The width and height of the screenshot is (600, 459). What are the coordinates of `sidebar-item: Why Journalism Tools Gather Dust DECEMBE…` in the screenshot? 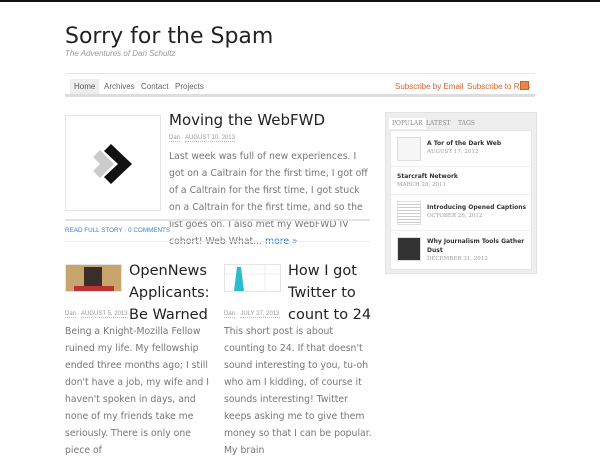 It's located at (461, 251).